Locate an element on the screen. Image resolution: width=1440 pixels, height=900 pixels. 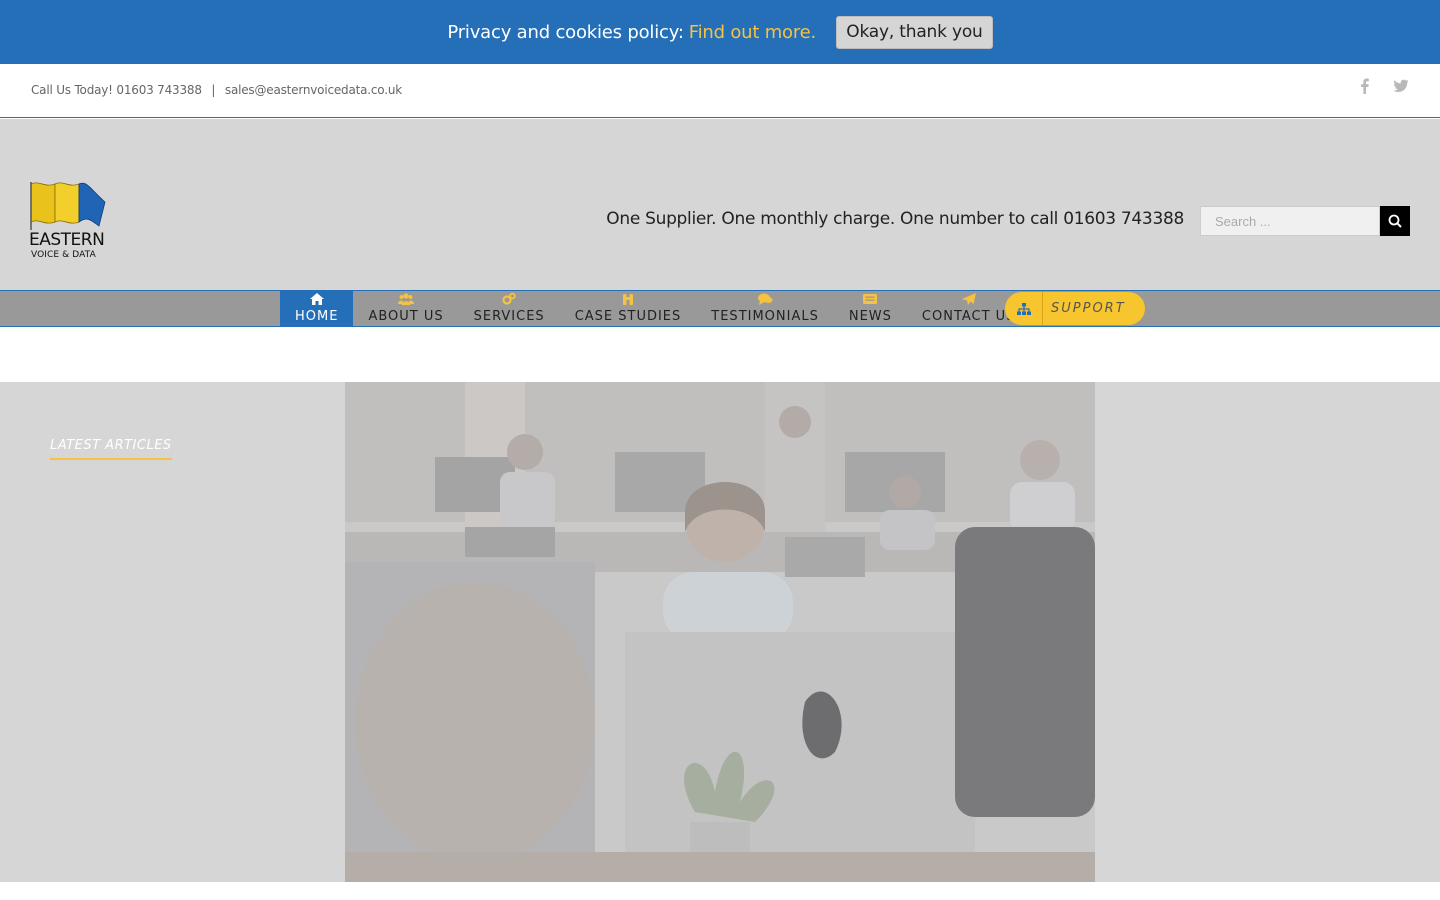
footer-strip is located at coordinates (720, 891).